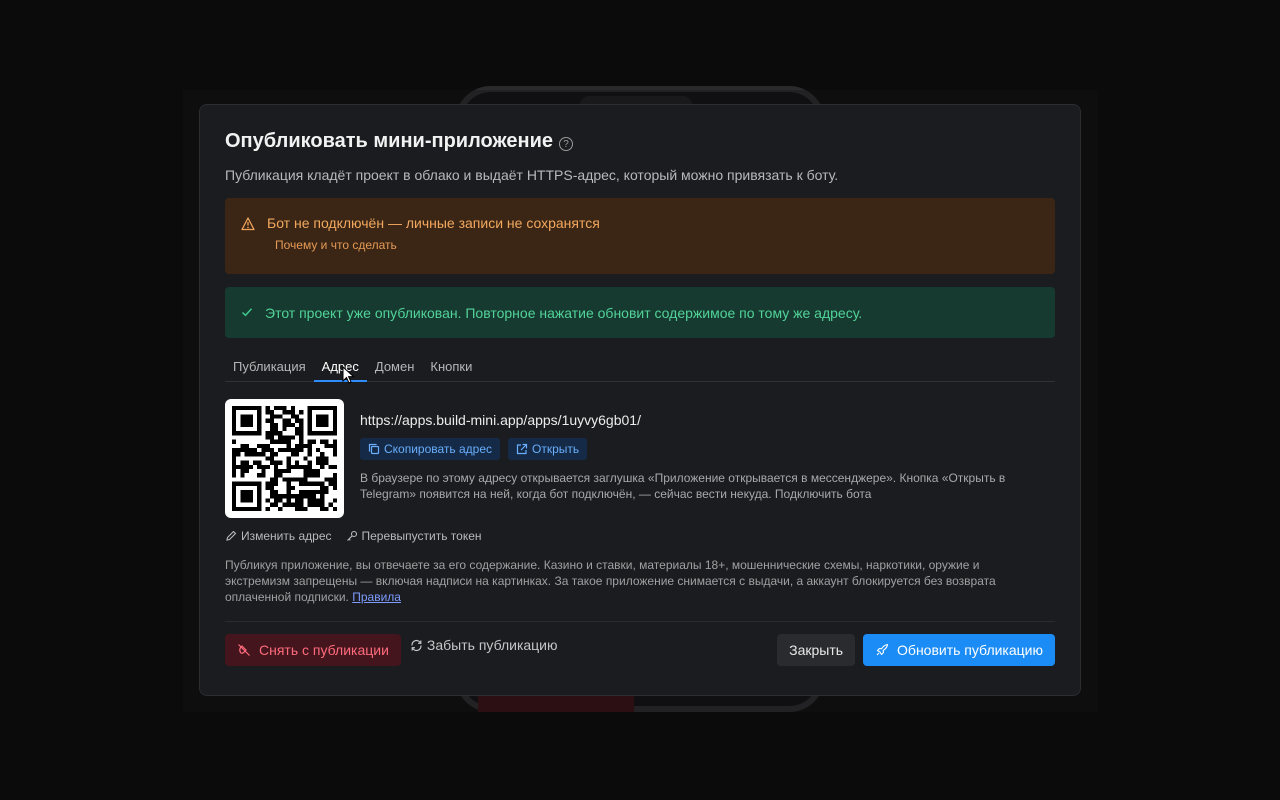  What do you see at coordinates (376, 597) in the screenshot?
I see `rules-link: Правила` at bounding box center [376, 597].